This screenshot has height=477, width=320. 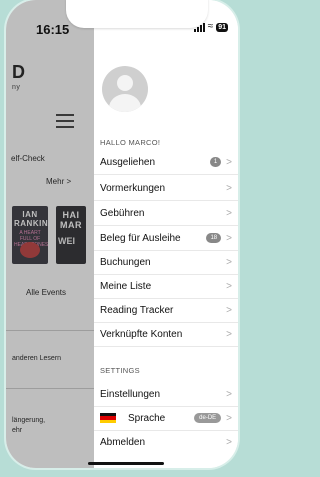 What do you see at coordinates (210, 26) in the screenshot?
I see `wifi-icon: ≈` at bounding box center [210, 26].